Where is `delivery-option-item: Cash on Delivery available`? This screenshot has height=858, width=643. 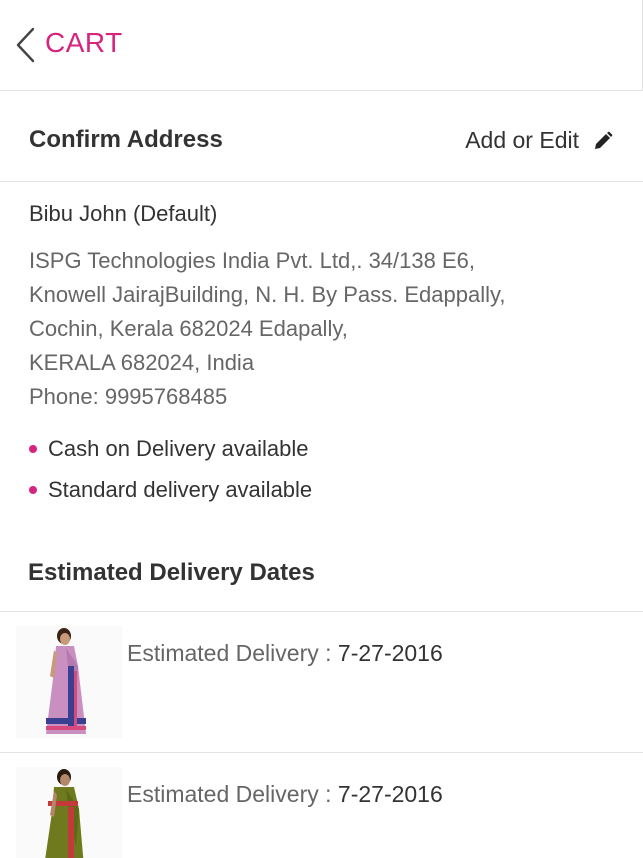 delivery-option-item: Cash on Delivery available is located at coordinates (170, 448).